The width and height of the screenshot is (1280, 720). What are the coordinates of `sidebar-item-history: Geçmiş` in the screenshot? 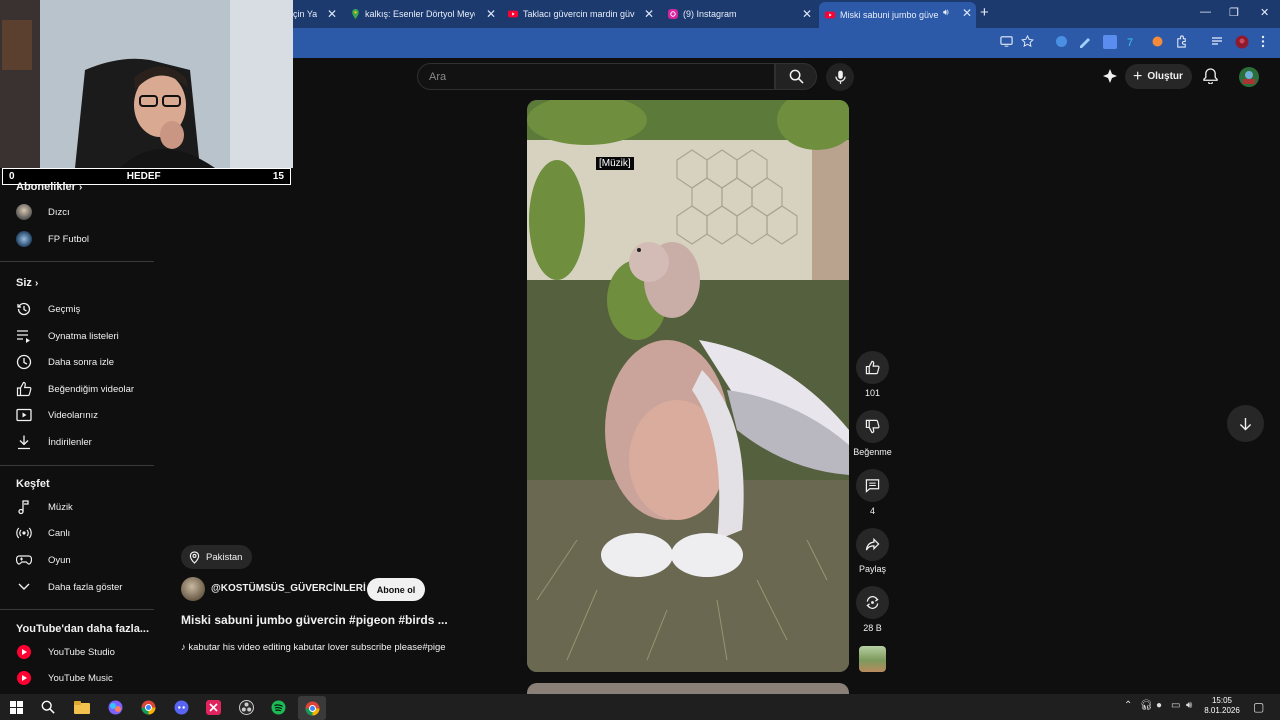 It's located at (77, 309).